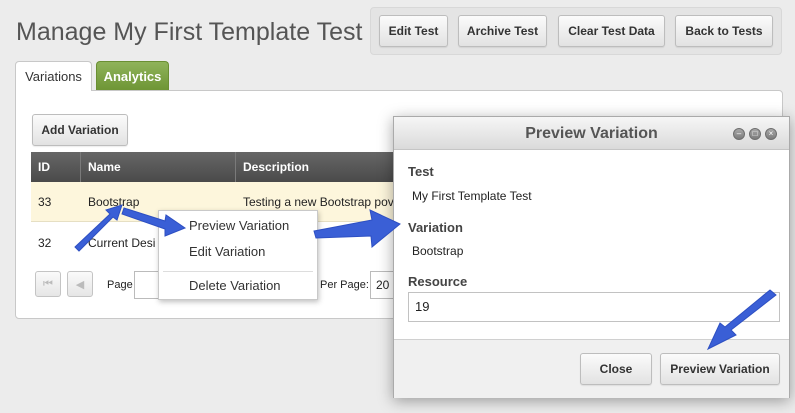  Describe the element at coordinates (238, 271) in the screenshot. I see `context-menu-separator` at that location.